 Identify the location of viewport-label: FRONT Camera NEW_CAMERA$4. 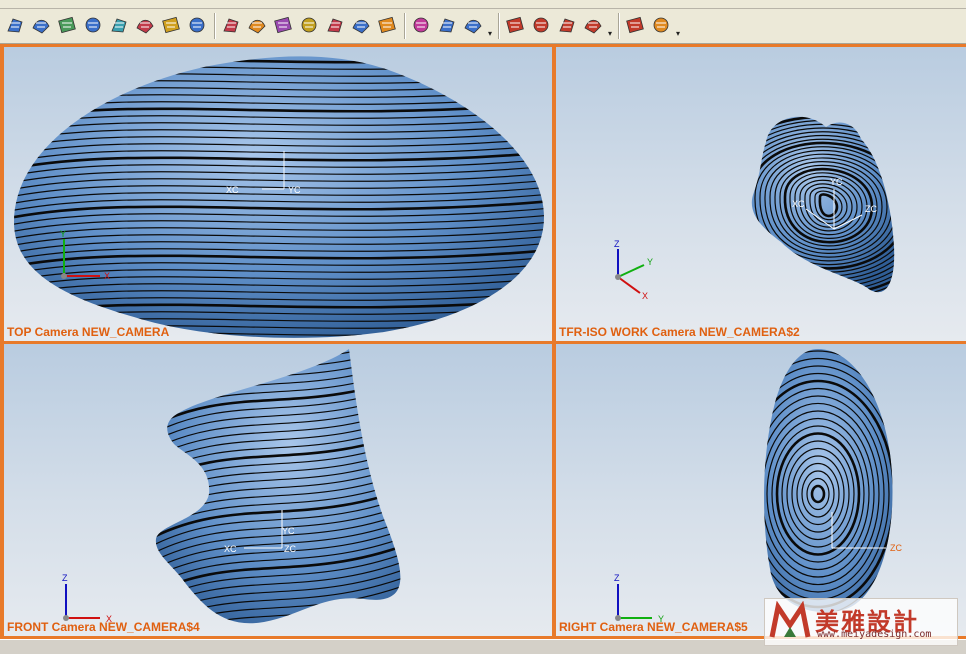
(103, 627).